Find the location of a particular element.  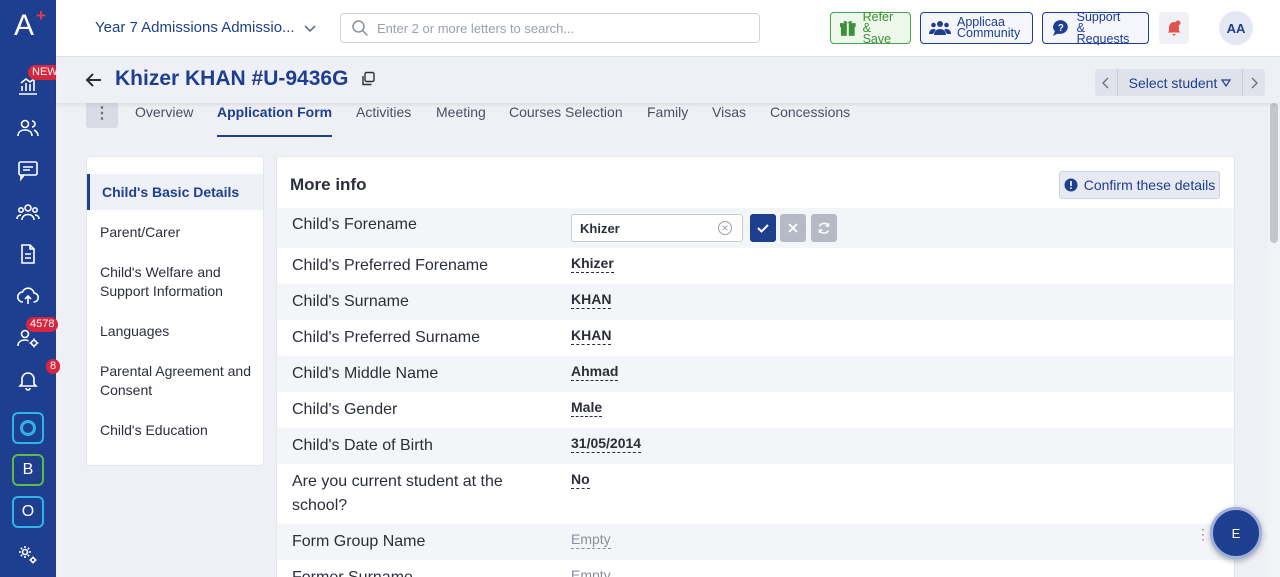

kebab-icon: ⋮ is located at coordinates (102, 113).